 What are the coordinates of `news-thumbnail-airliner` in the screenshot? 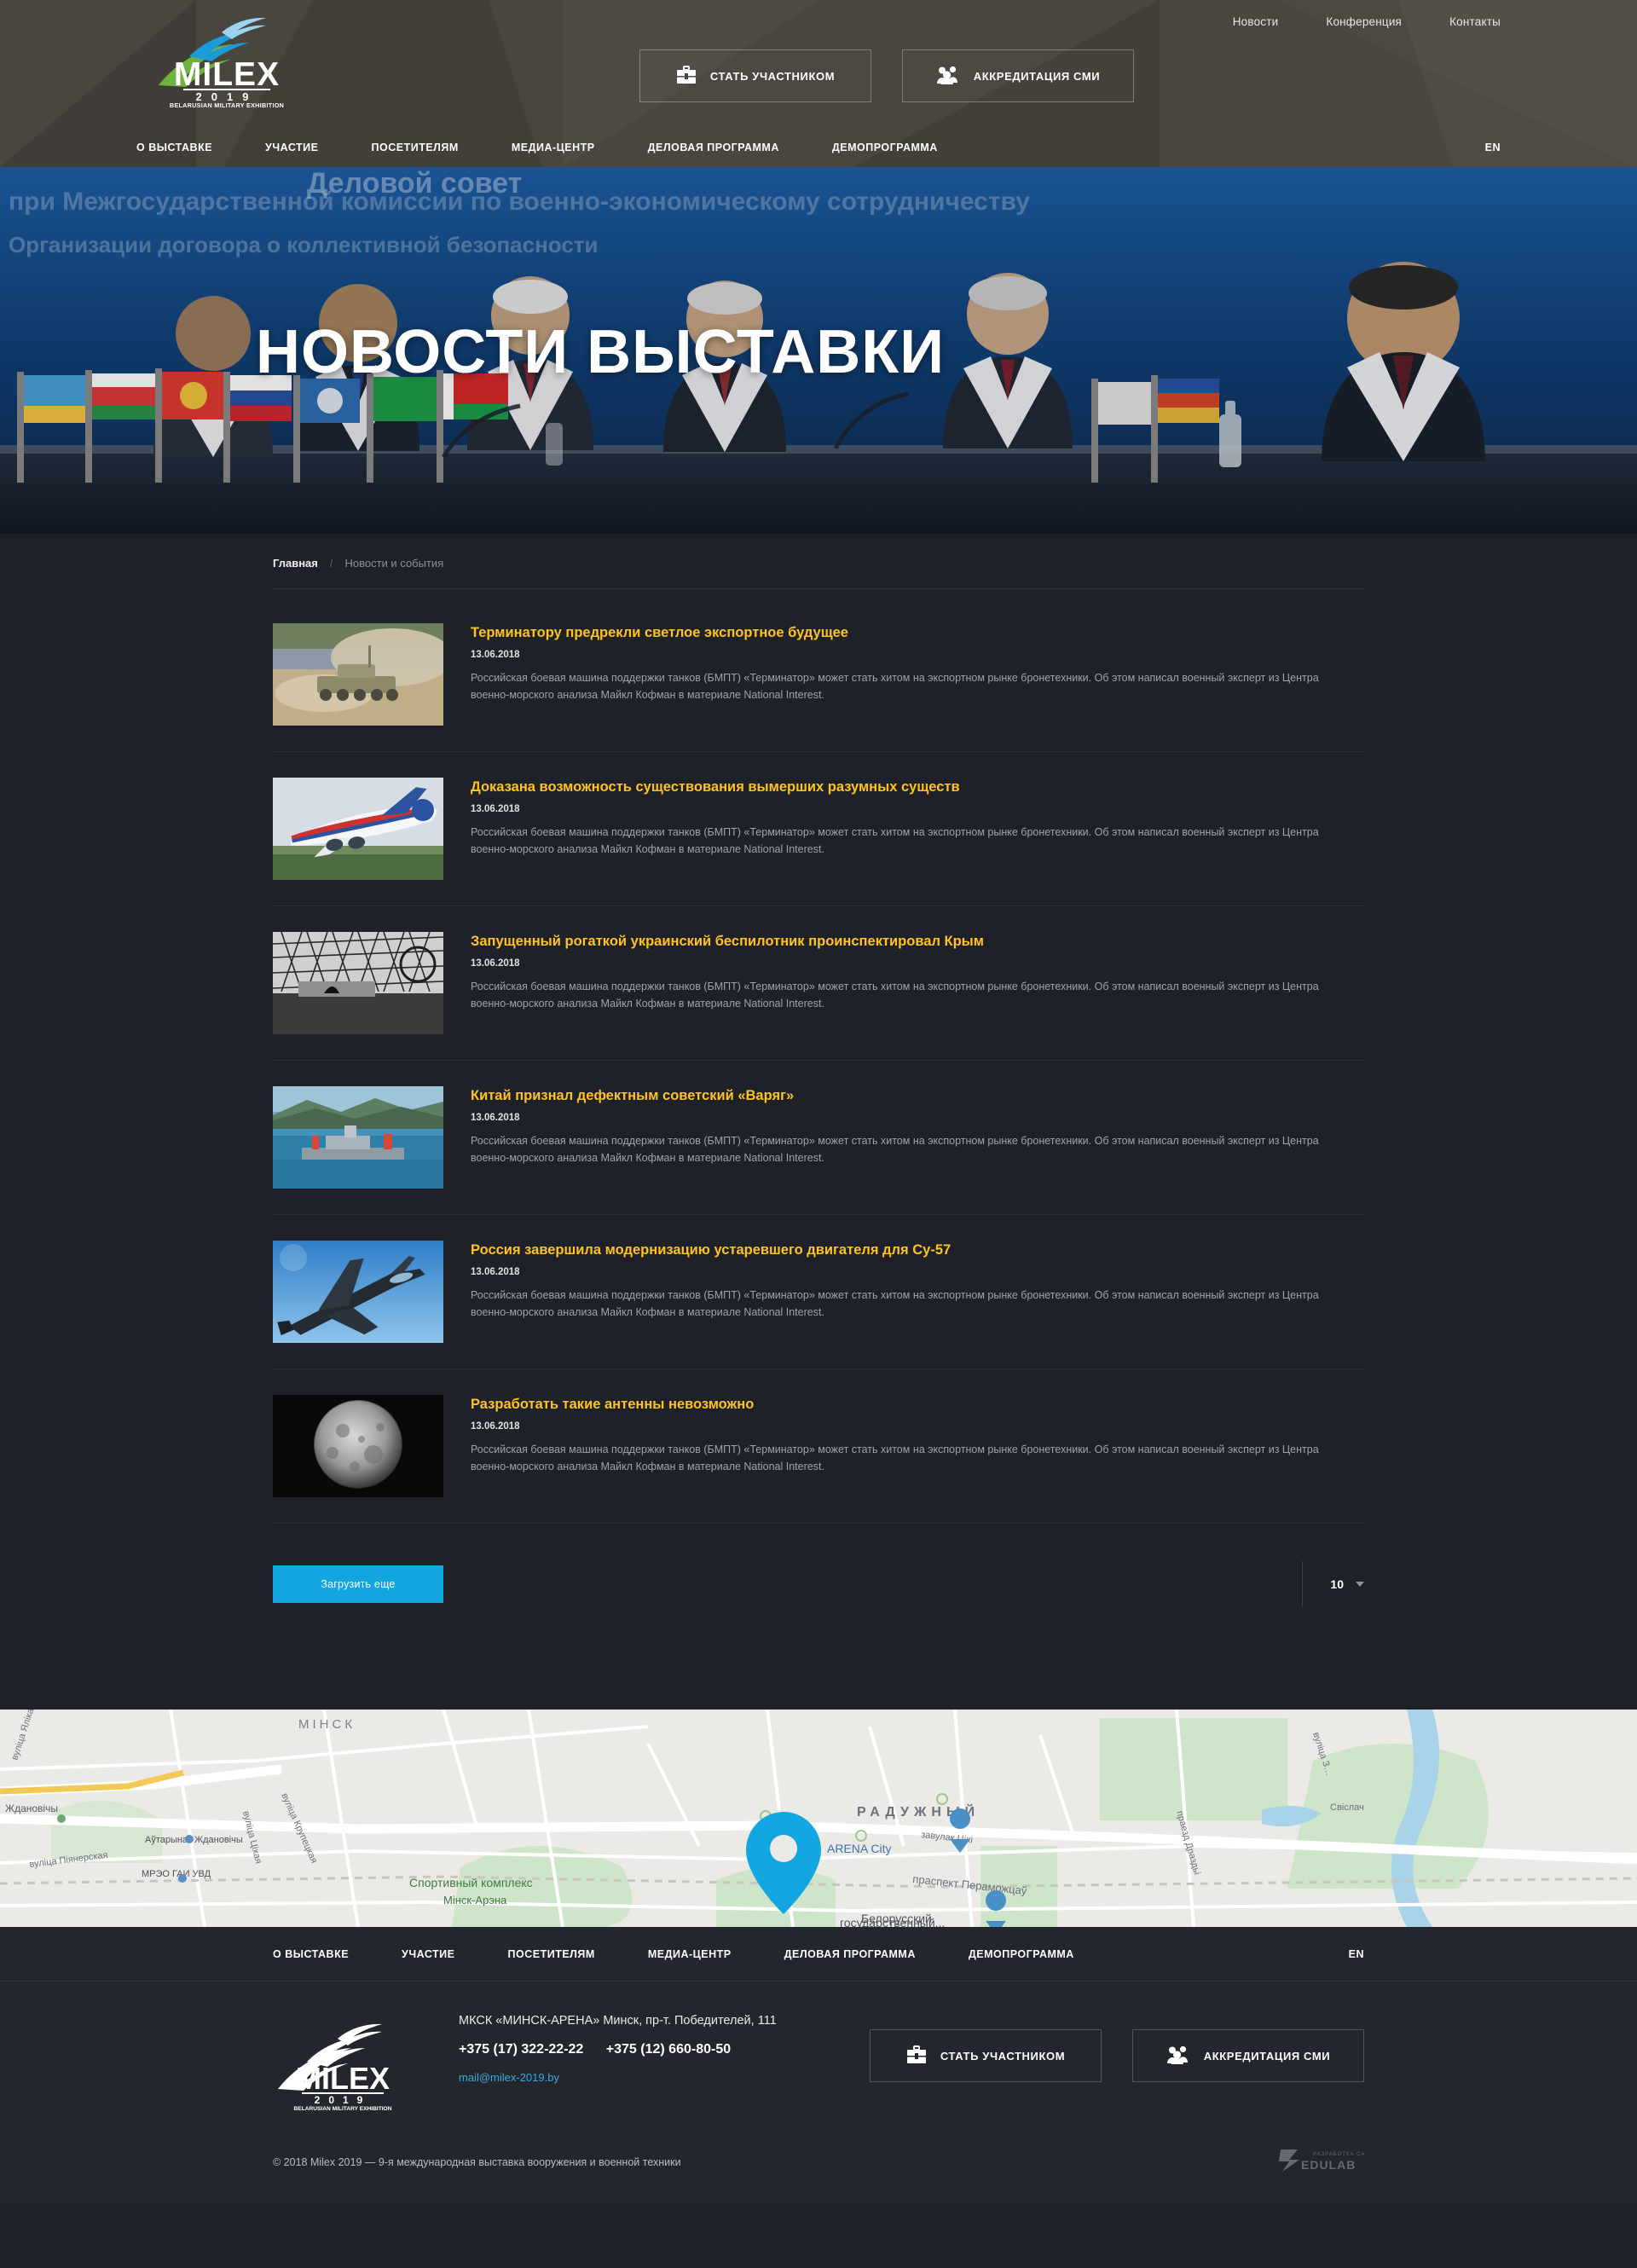 It's located at (358, 829).